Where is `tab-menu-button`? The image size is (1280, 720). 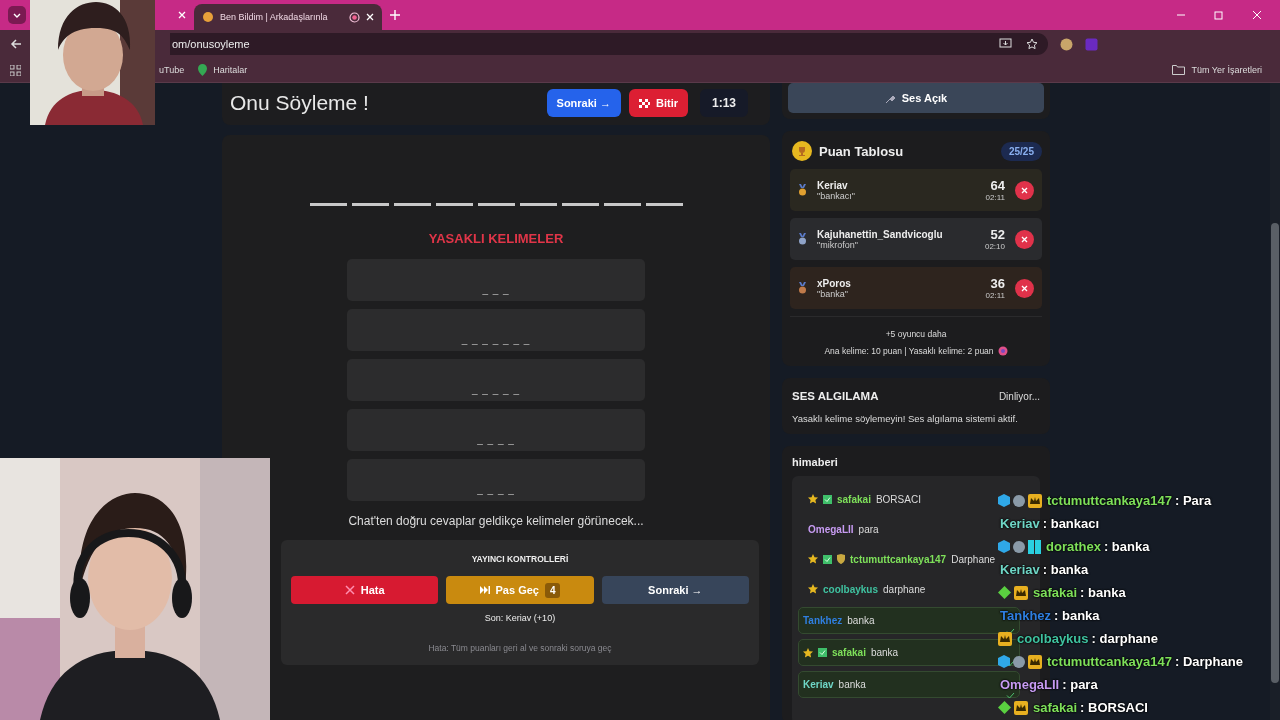 tab-menu-button is located at coordinates (17, 15).